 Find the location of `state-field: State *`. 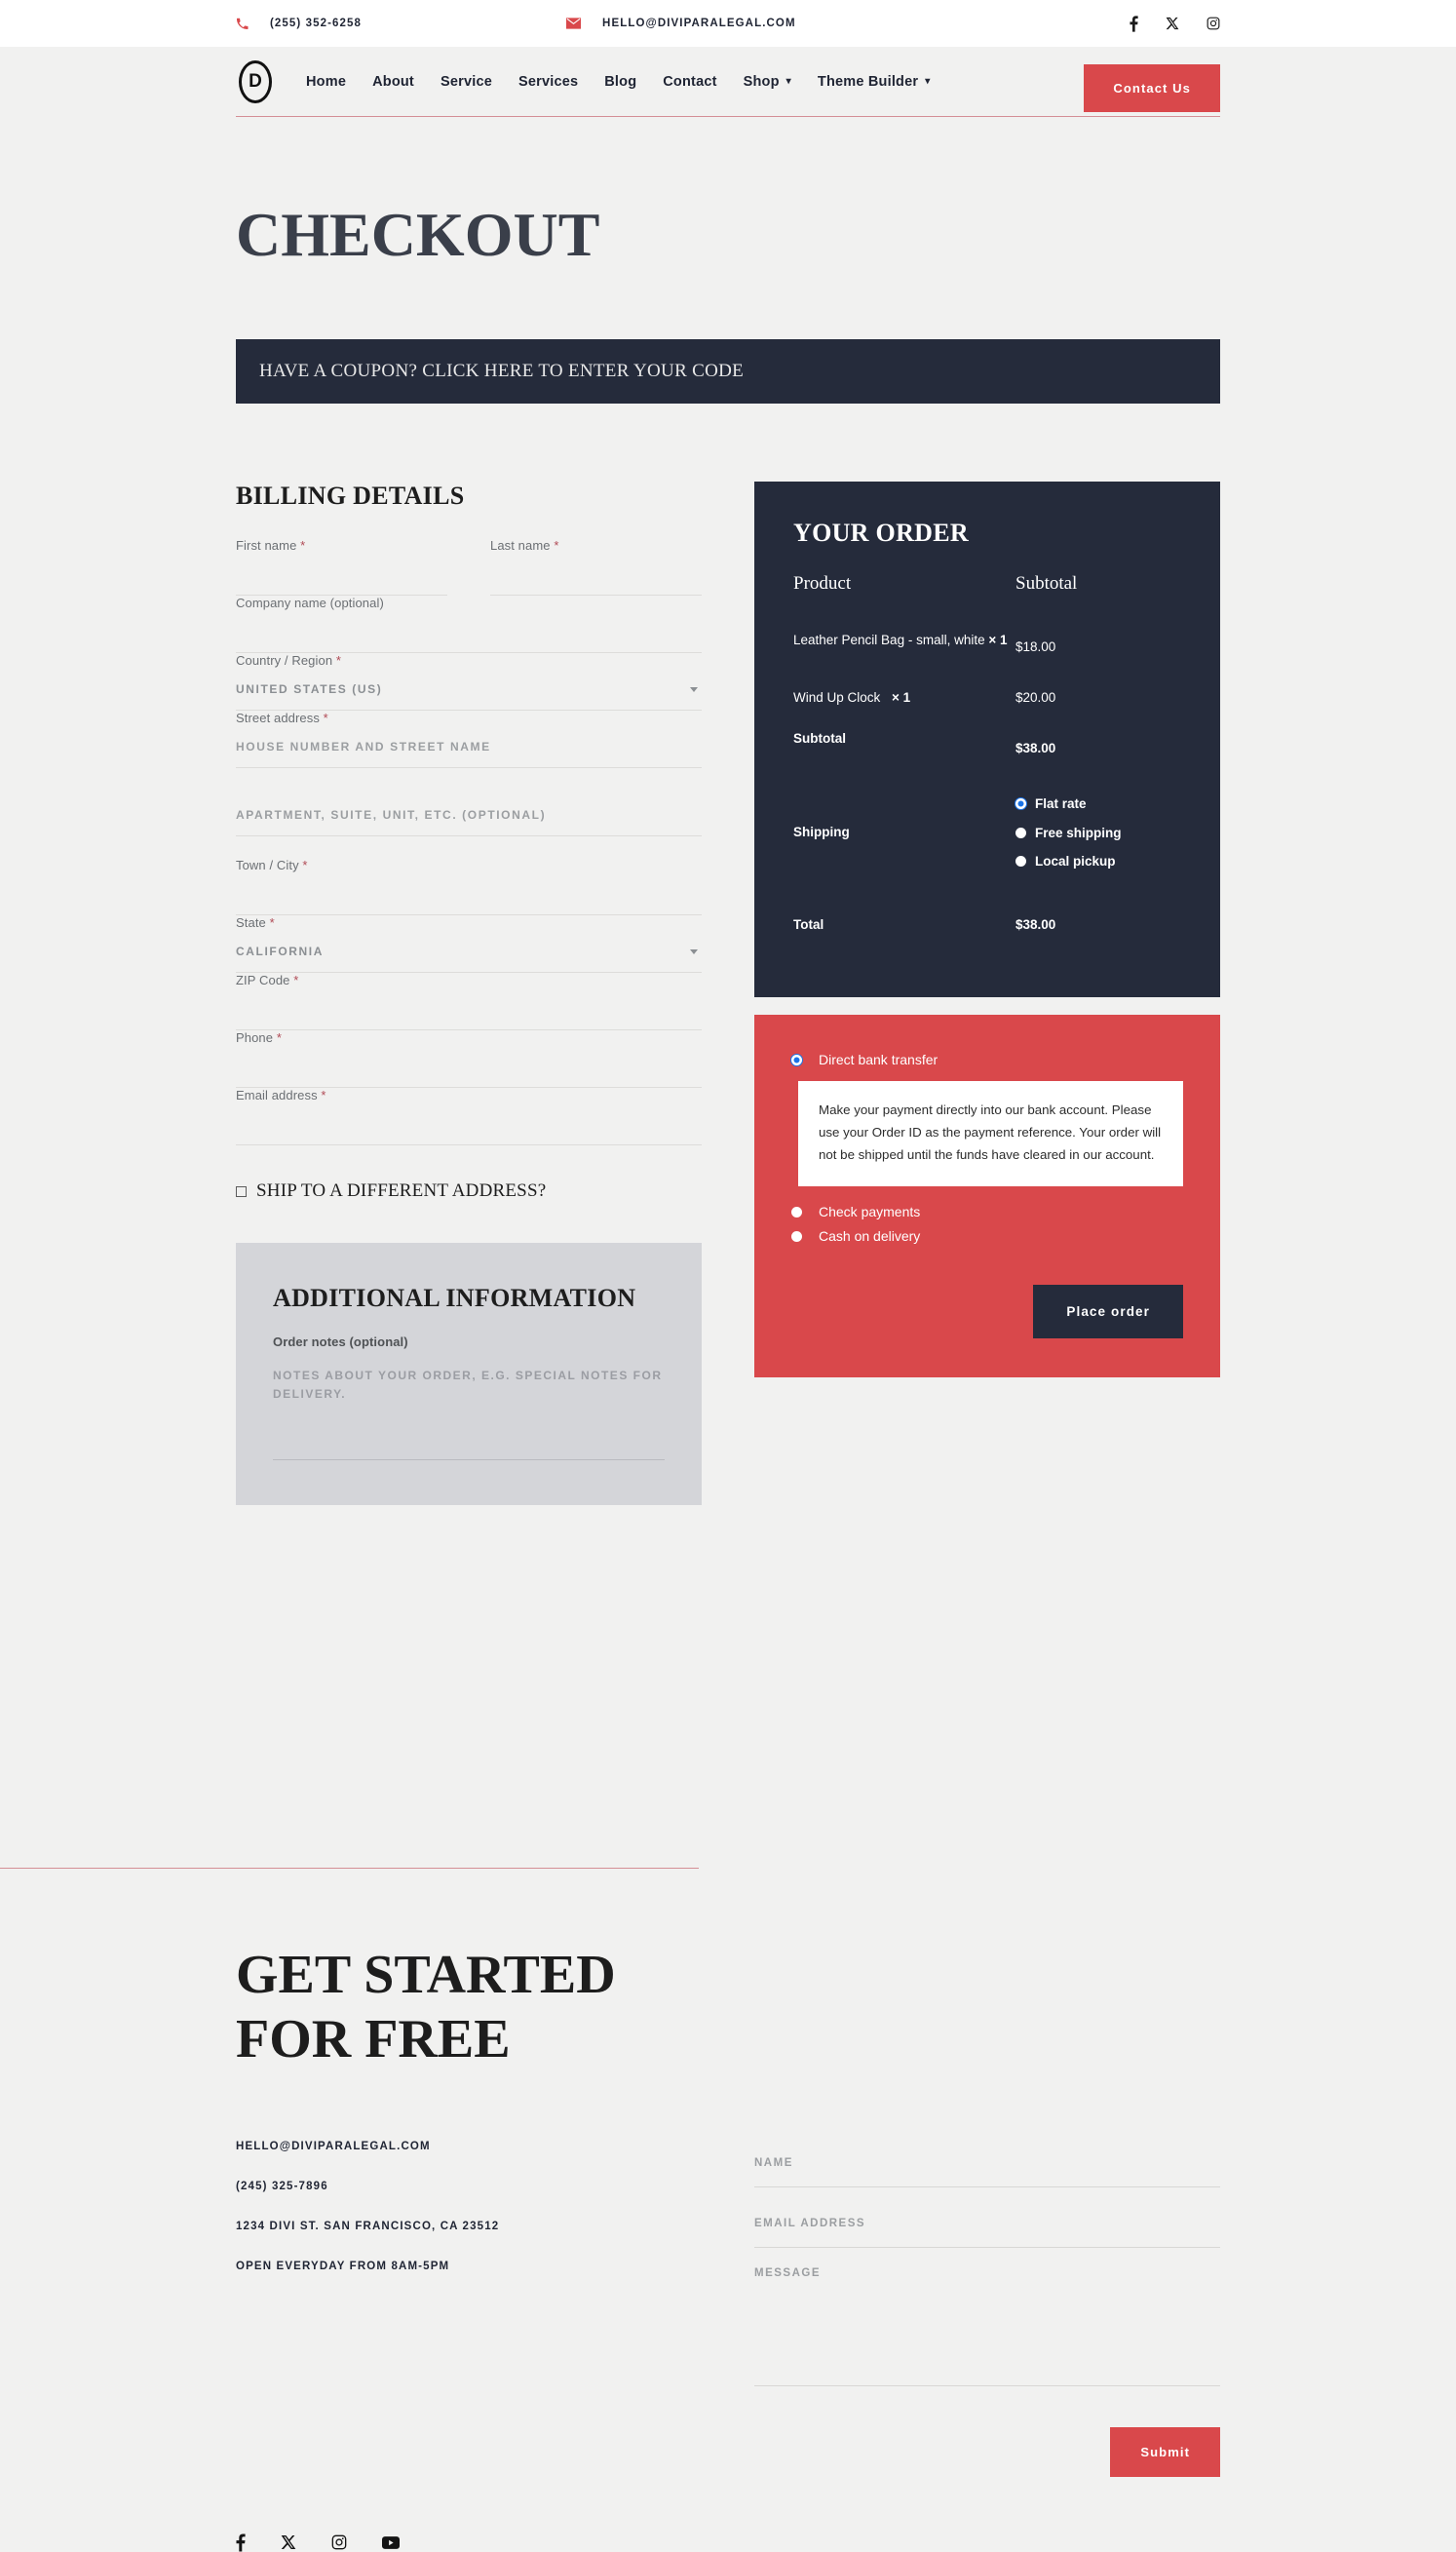

state-field: State * is located at coordinates (469, 945).